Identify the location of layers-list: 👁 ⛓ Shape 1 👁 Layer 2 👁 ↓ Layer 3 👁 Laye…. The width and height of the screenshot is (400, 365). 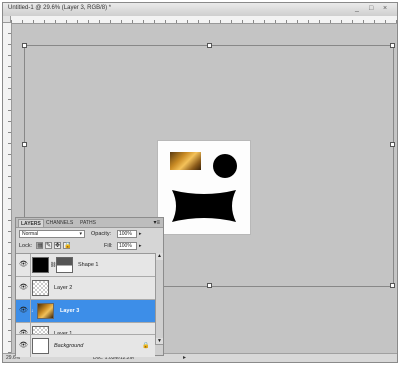
(85, 299).